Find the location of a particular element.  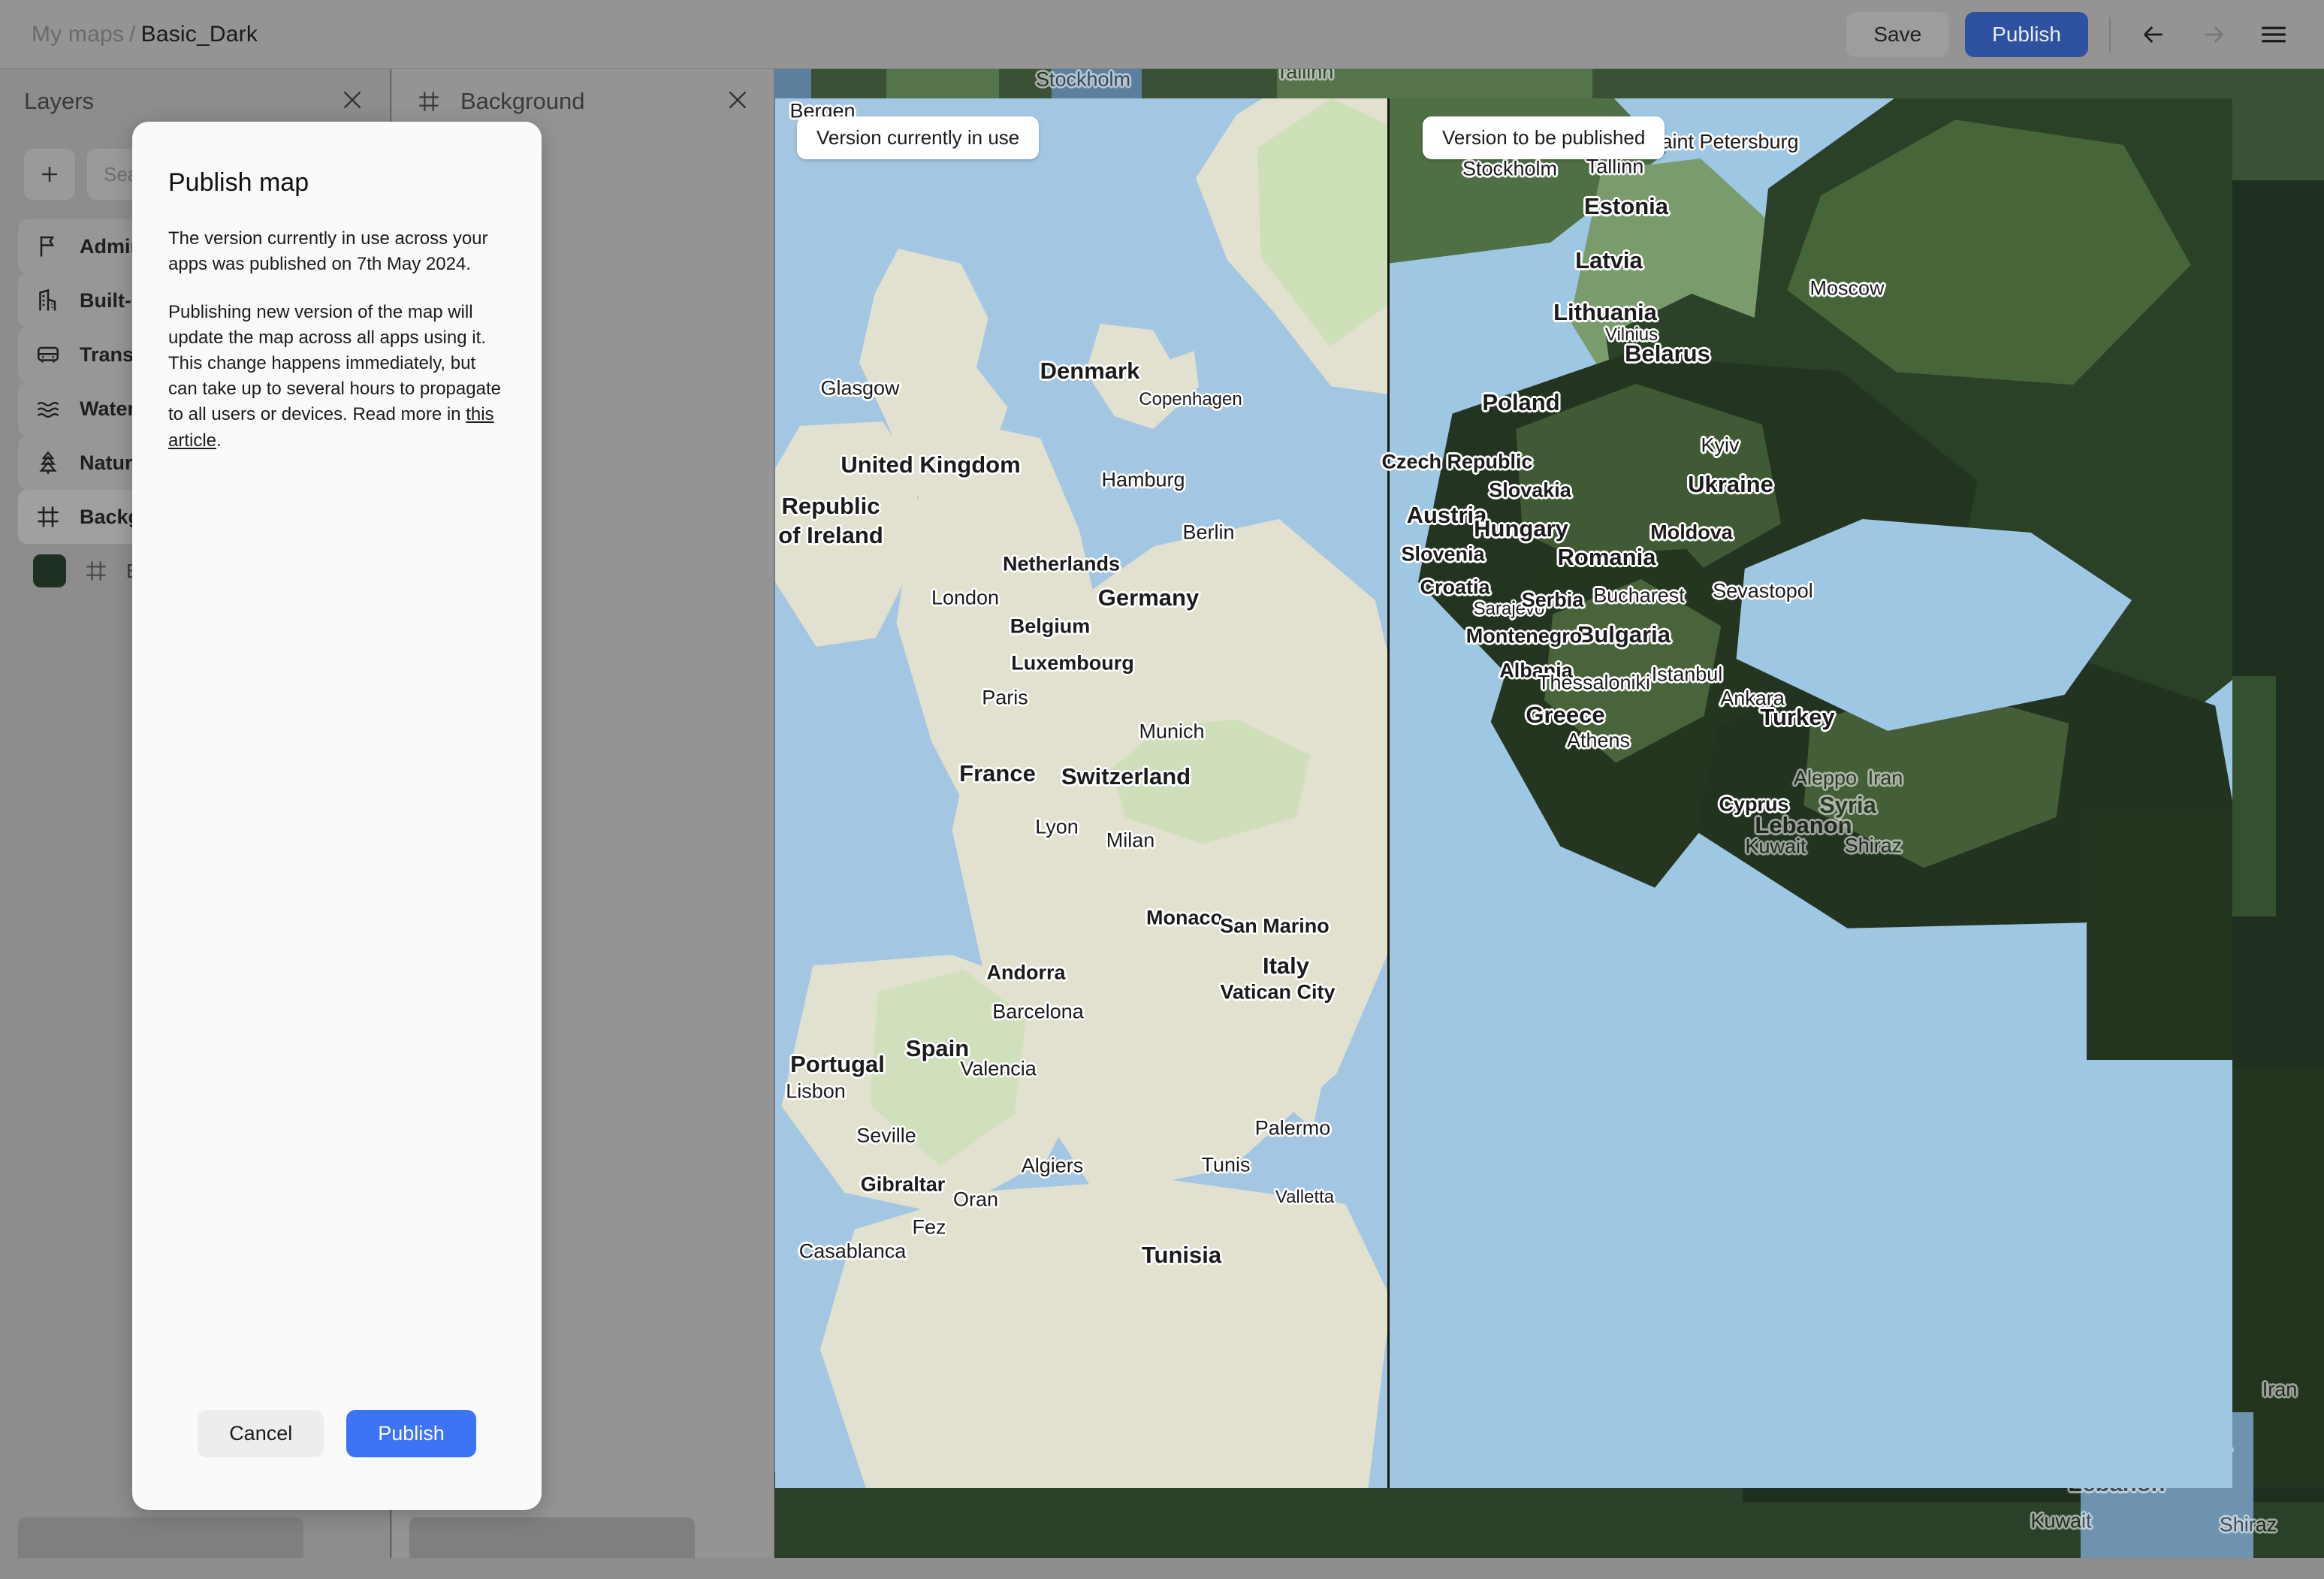

map-label: Vilnius is located at coordinates (1631, 335).